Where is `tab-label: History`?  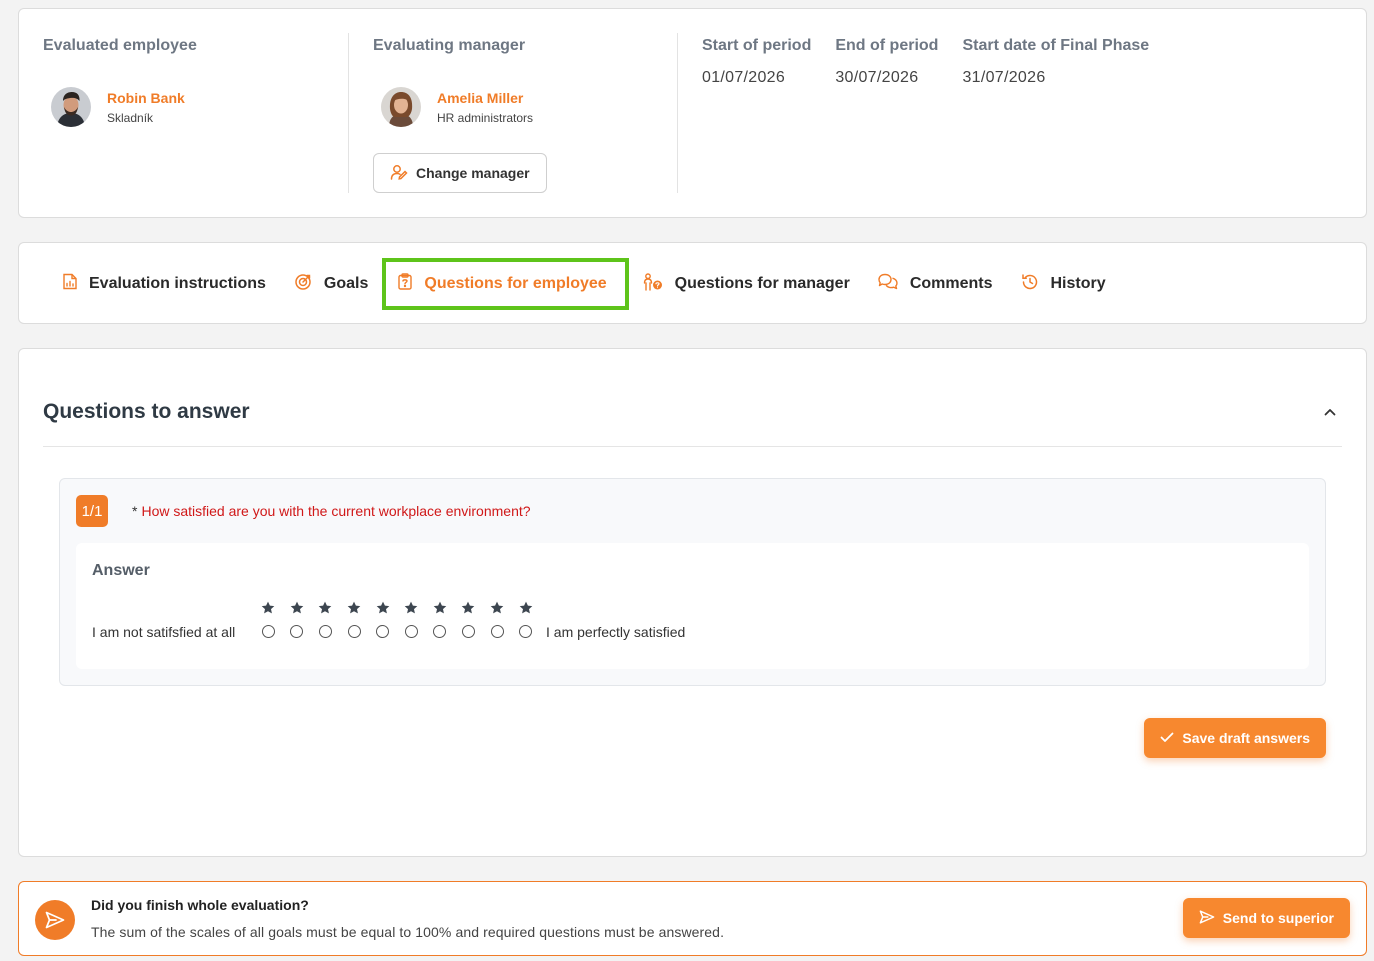
tab-label: History is located at coordinates (1078, 283).